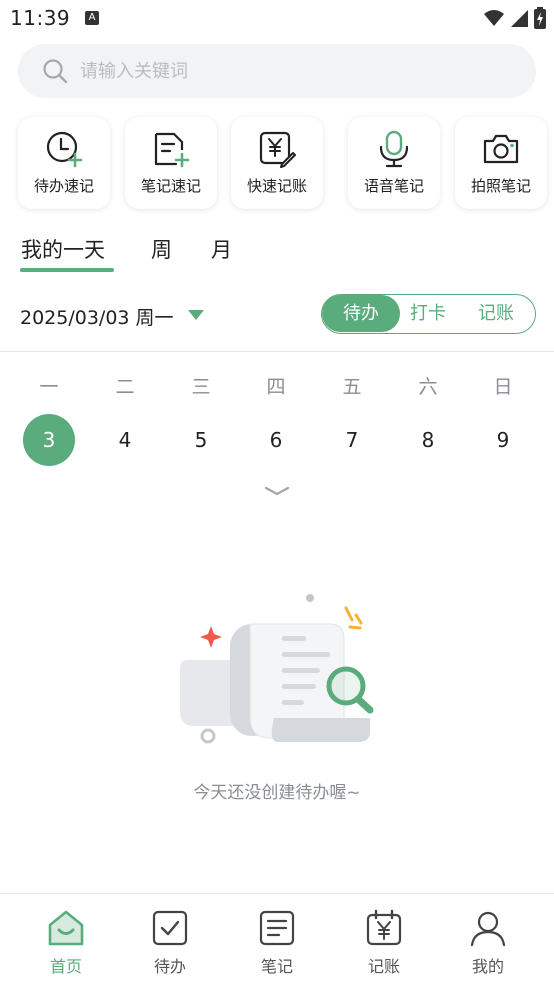  I want to click on bottom-nav: 首页 待办 笔记 记账 我的, so click(277, 938).